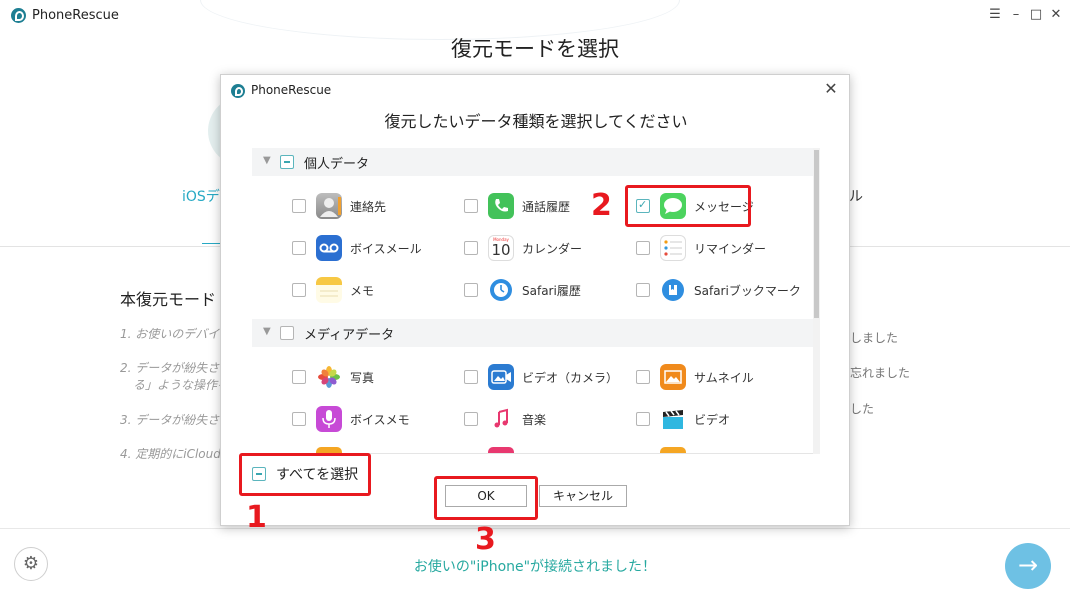  Describe the element at coordinates (831, 89) in the screenshot. I see `dialog-close-icon: ✕` at that location.